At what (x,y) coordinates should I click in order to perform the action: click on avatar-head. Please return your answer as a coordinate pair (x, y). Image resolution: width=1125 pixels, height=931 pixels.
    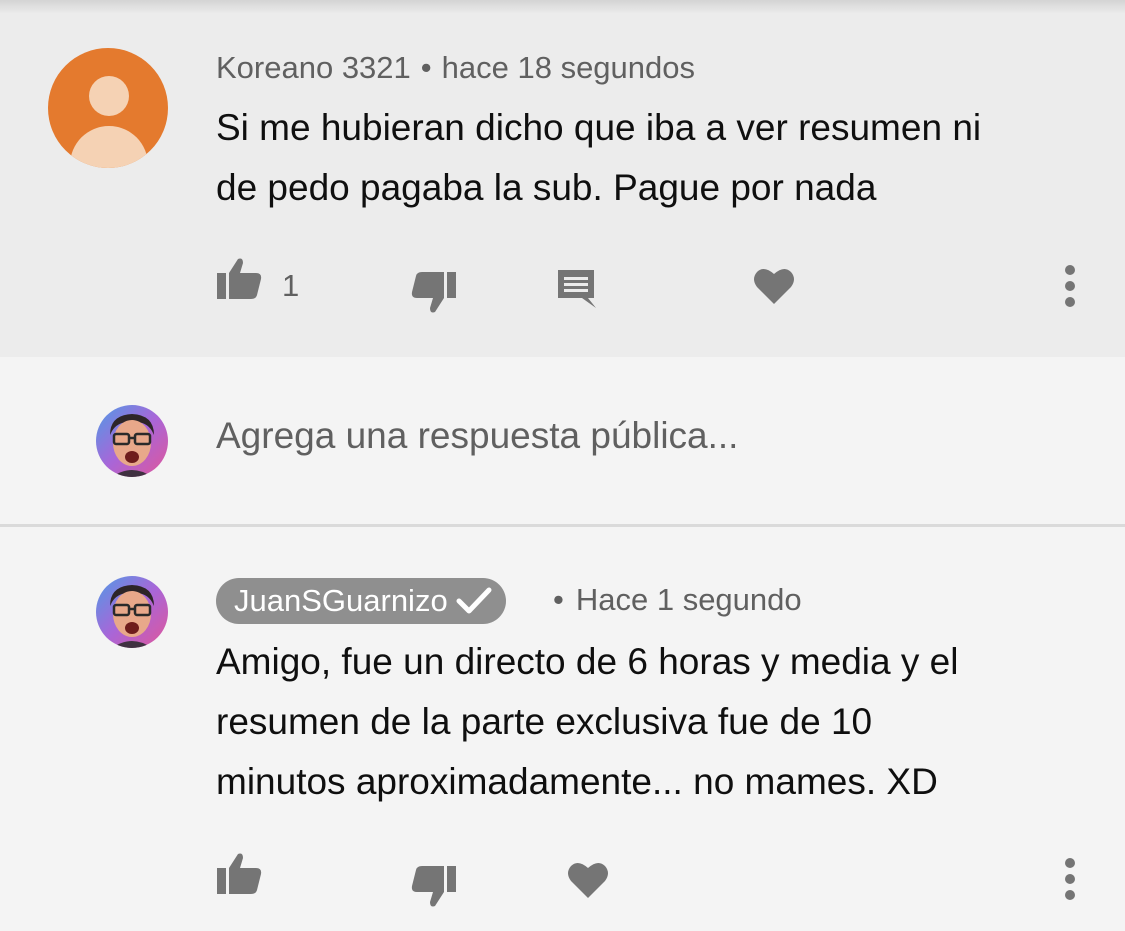
    Looking at the image, I should click on (109, 96).